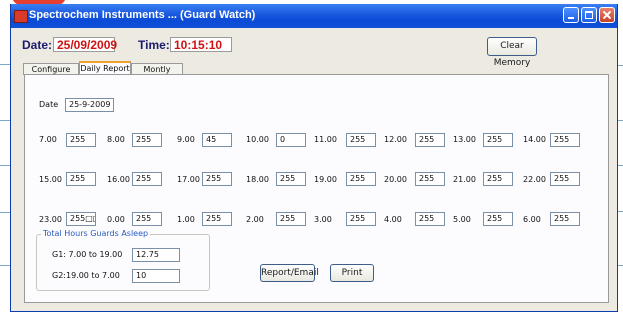 The width and height of the screenshot is (623, 312). Describe the element at coordinates (462, 219) in the screenshot. I see `hour-label: 5.00` at that location.